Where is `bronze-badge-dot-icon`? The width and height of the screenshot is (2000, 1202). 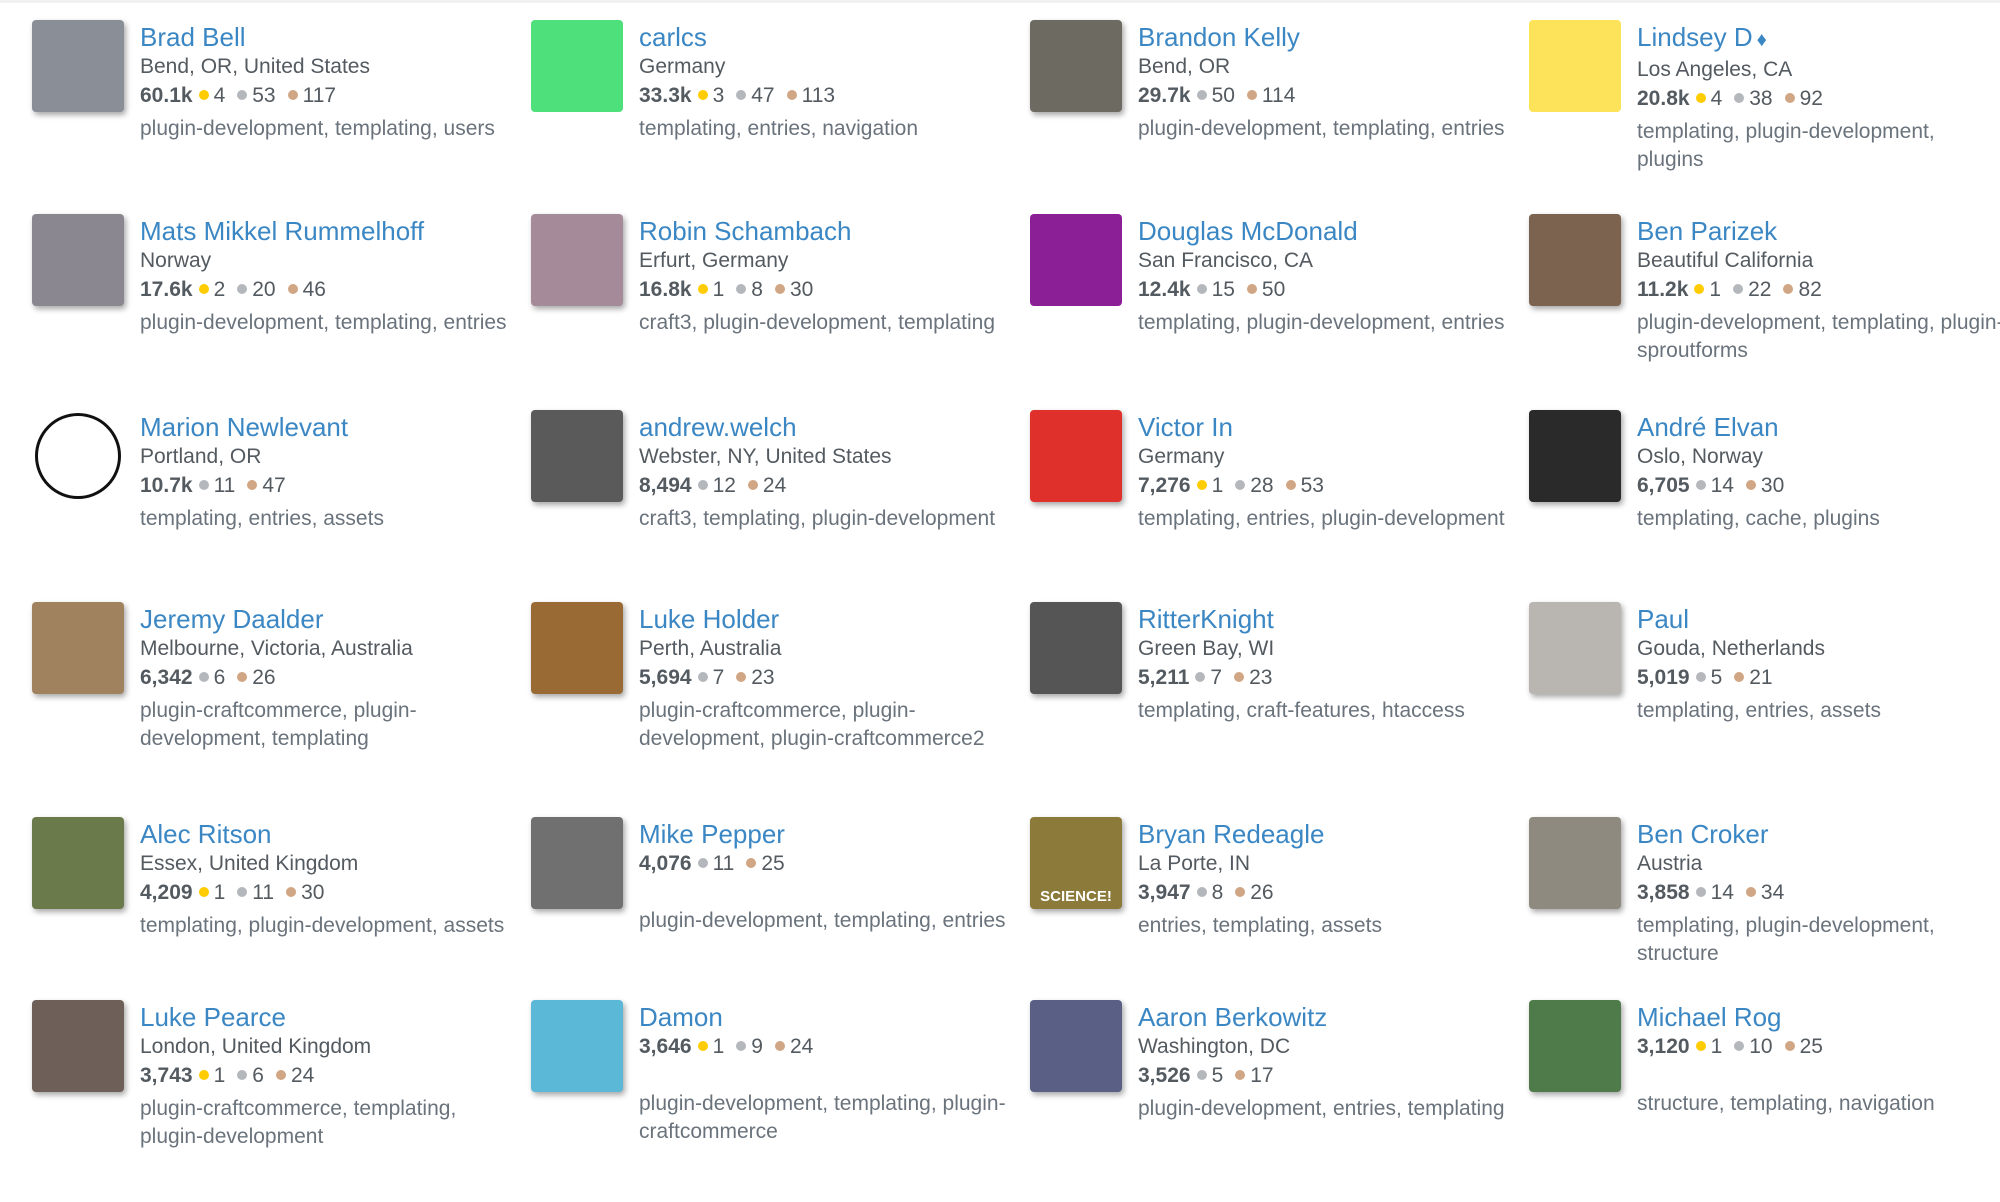 bronze-badge-dot-icon is located at coordinates (779, 1046).